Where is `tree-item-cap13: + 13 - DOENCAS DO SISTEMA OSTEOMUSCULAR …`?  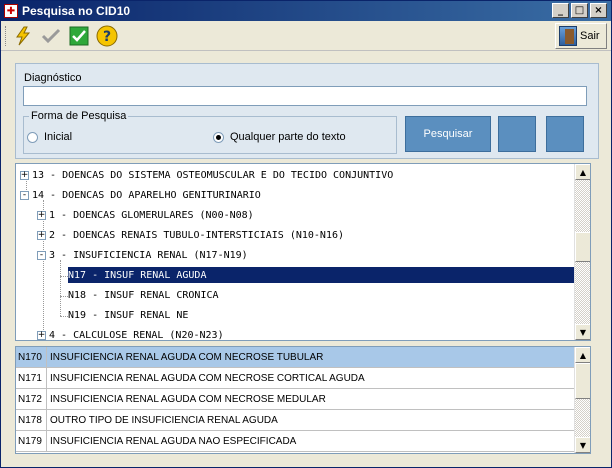
tree-item-cap13: + 13 - DOENCAS DO SISTEMA OSTEOMUSCULAR … is located at coordinates (206, 175).